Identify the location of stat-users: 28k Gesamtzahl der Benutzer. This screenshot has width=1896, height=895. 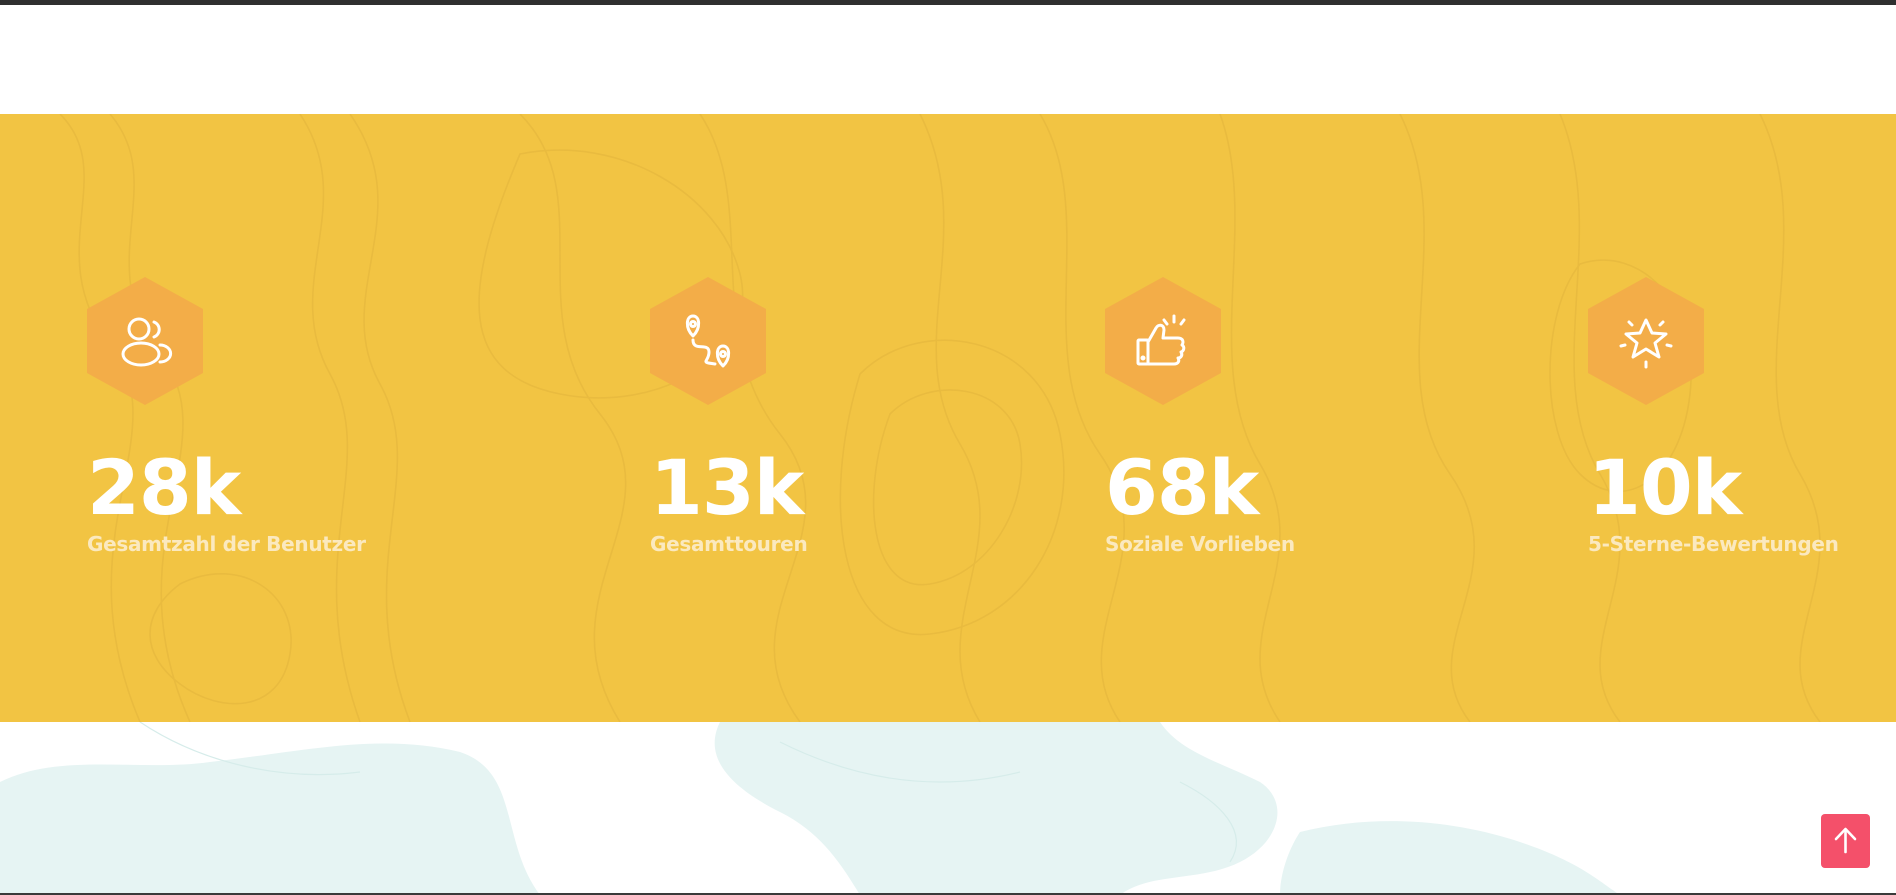
(267, 416).